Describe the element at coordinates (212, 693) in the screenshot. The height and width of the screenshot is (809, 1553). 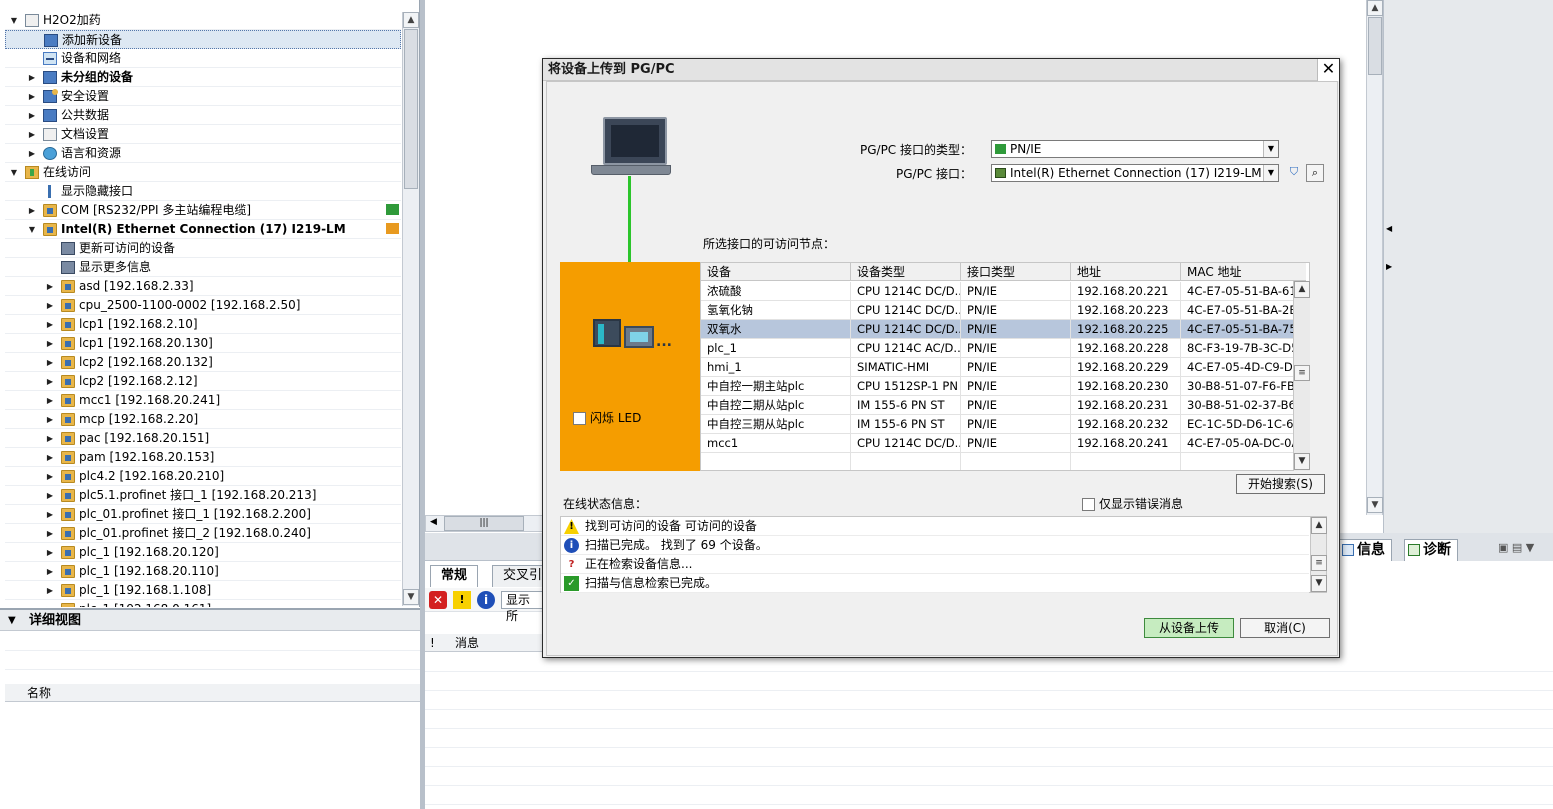
I see `detail-column-header: 名称` at that location.